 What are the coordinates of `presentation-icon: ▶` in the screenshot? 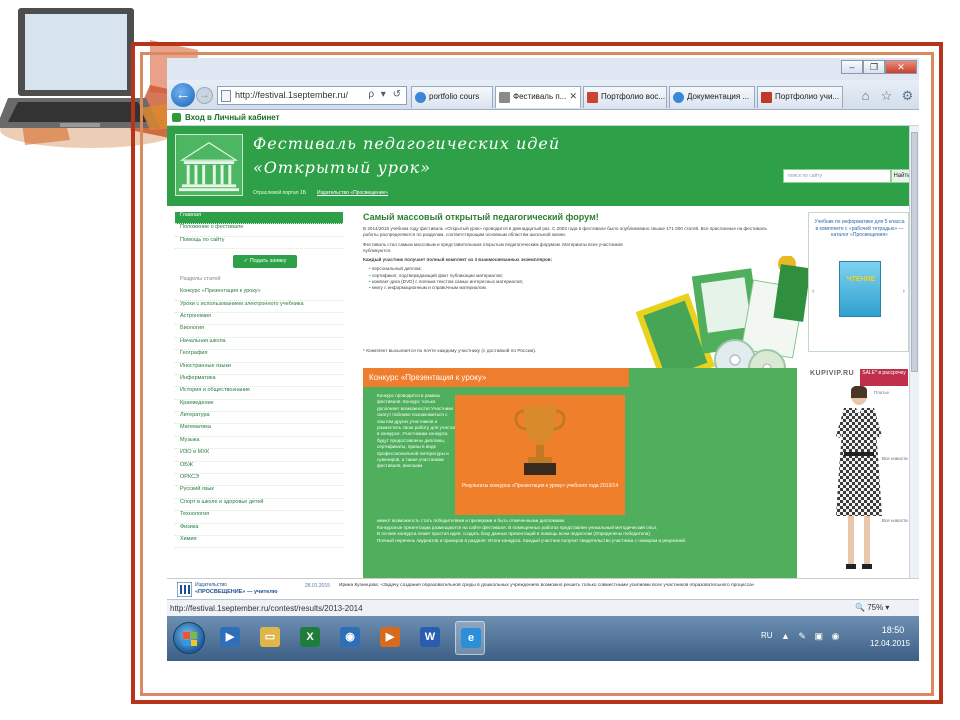 It's located at (390, 638).